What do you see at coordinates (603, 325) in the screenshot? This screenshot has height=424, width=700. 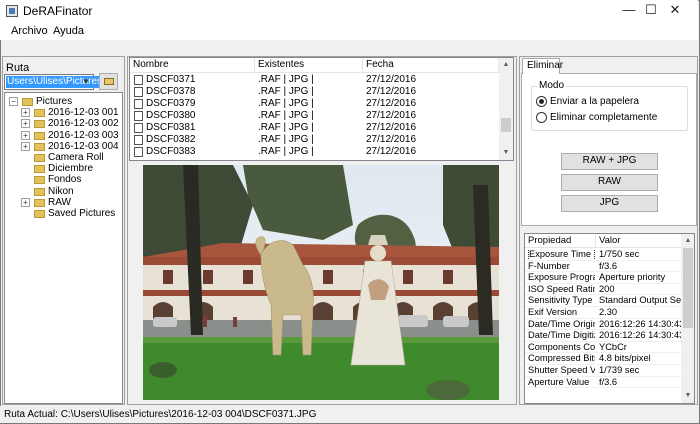 I see `property-row: Date/Time Original 2016:12:26 14:30:43` at bounding box center [603, 325].